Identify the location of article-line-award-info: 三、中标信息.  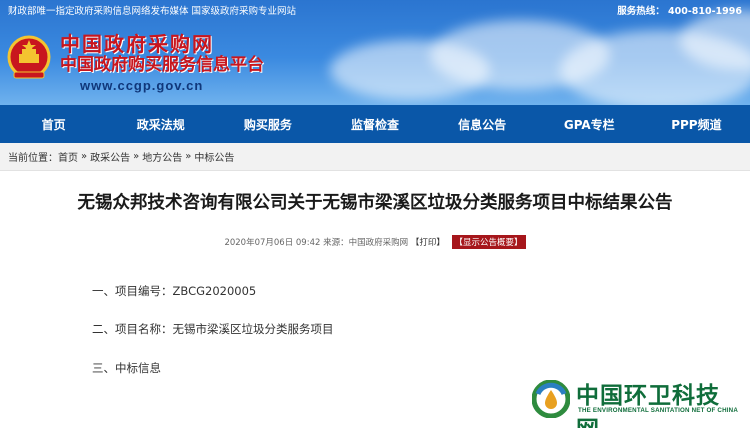
(126, 368).